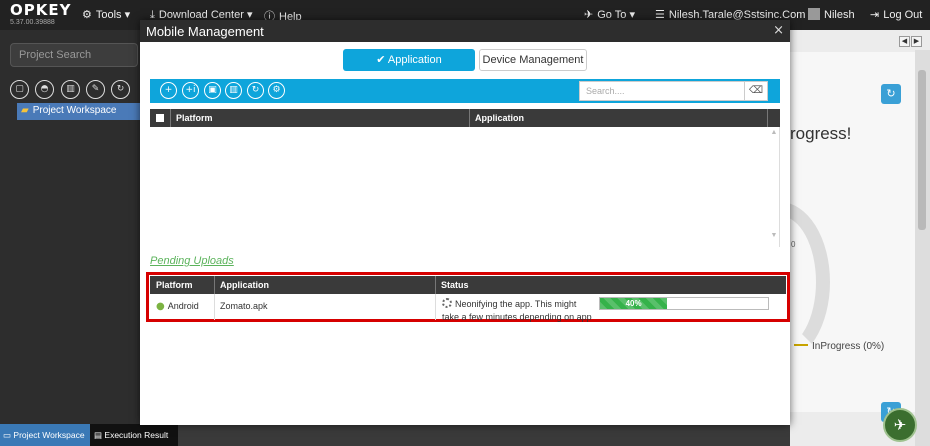 The image size is (930, 446). I want to click on check-icon: ✔, so click(381, 60).